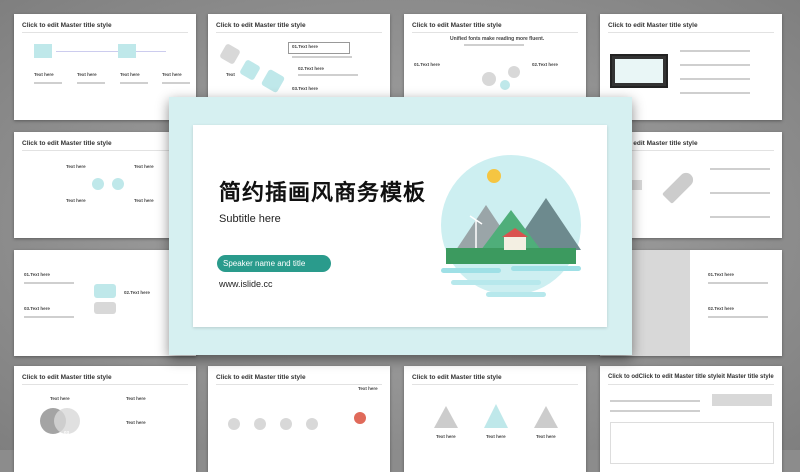 This screenshot has height=472, width=800. I want to click on monitor-screen, so click(639, 71).